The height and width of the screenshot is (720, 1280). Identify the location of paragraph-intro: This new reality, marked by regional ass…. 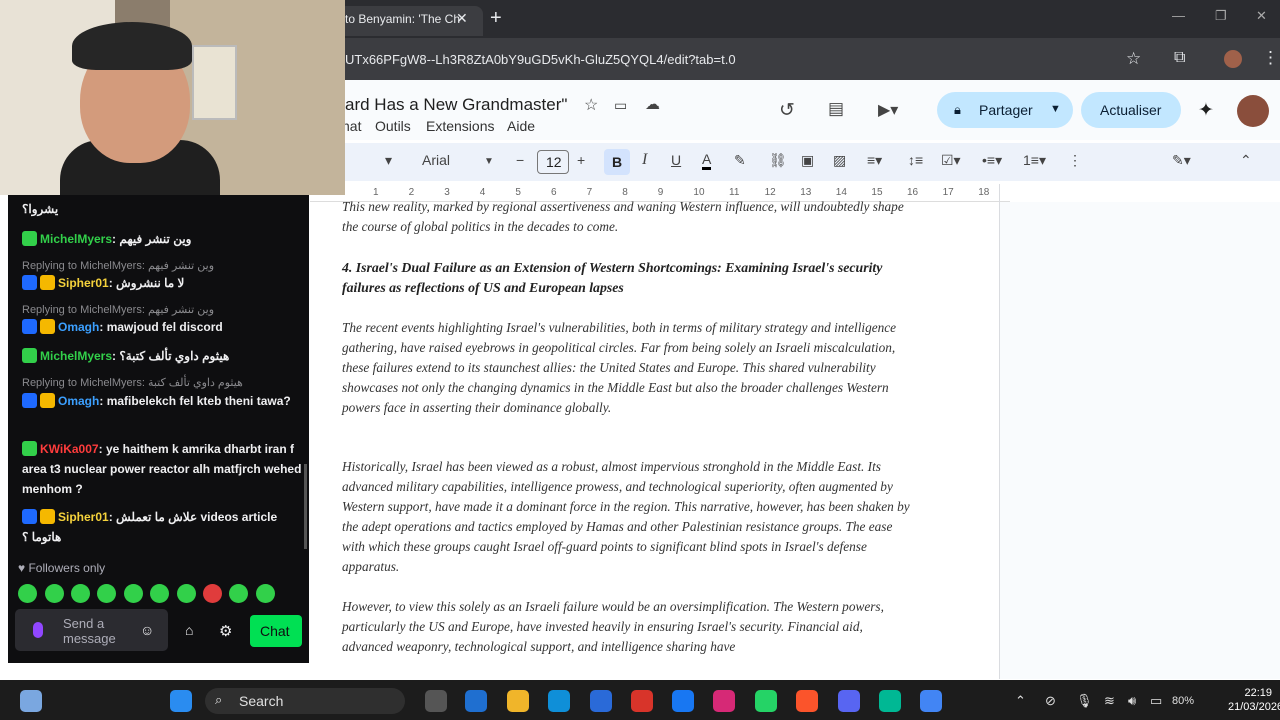
(627, 217).